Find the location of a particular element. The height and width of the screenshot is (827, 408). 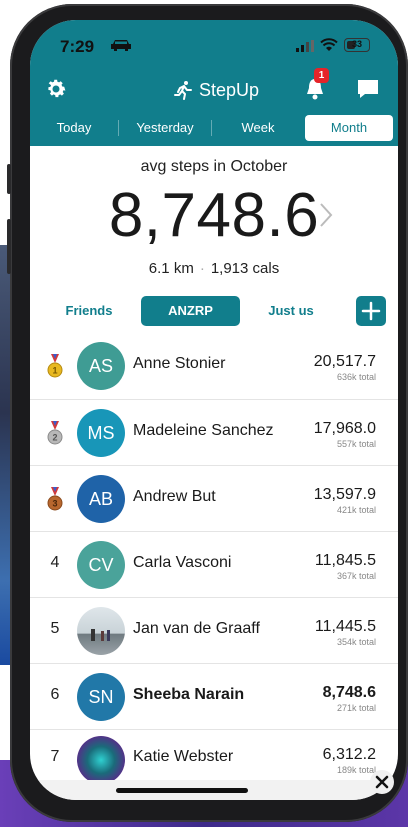

member-steps: 6,312.2 is located at coordinates (349, 754).